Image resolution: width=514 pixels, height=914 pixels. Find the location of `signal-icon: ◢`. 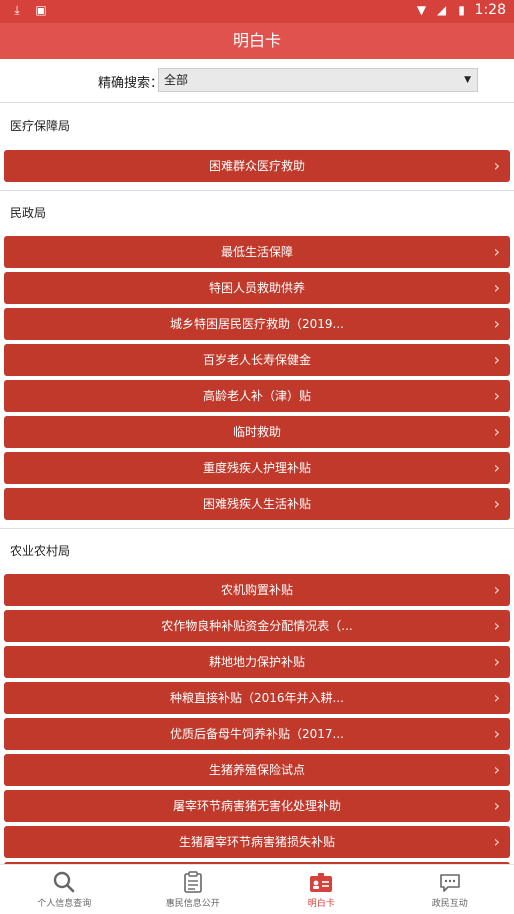

signal-icon: ◢ is located at coordinates (441, 10).